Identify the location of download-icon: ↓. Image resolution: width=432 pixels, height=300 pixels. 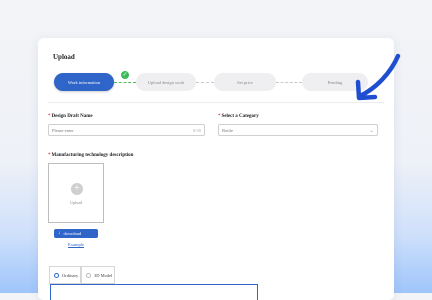
(59, 233).